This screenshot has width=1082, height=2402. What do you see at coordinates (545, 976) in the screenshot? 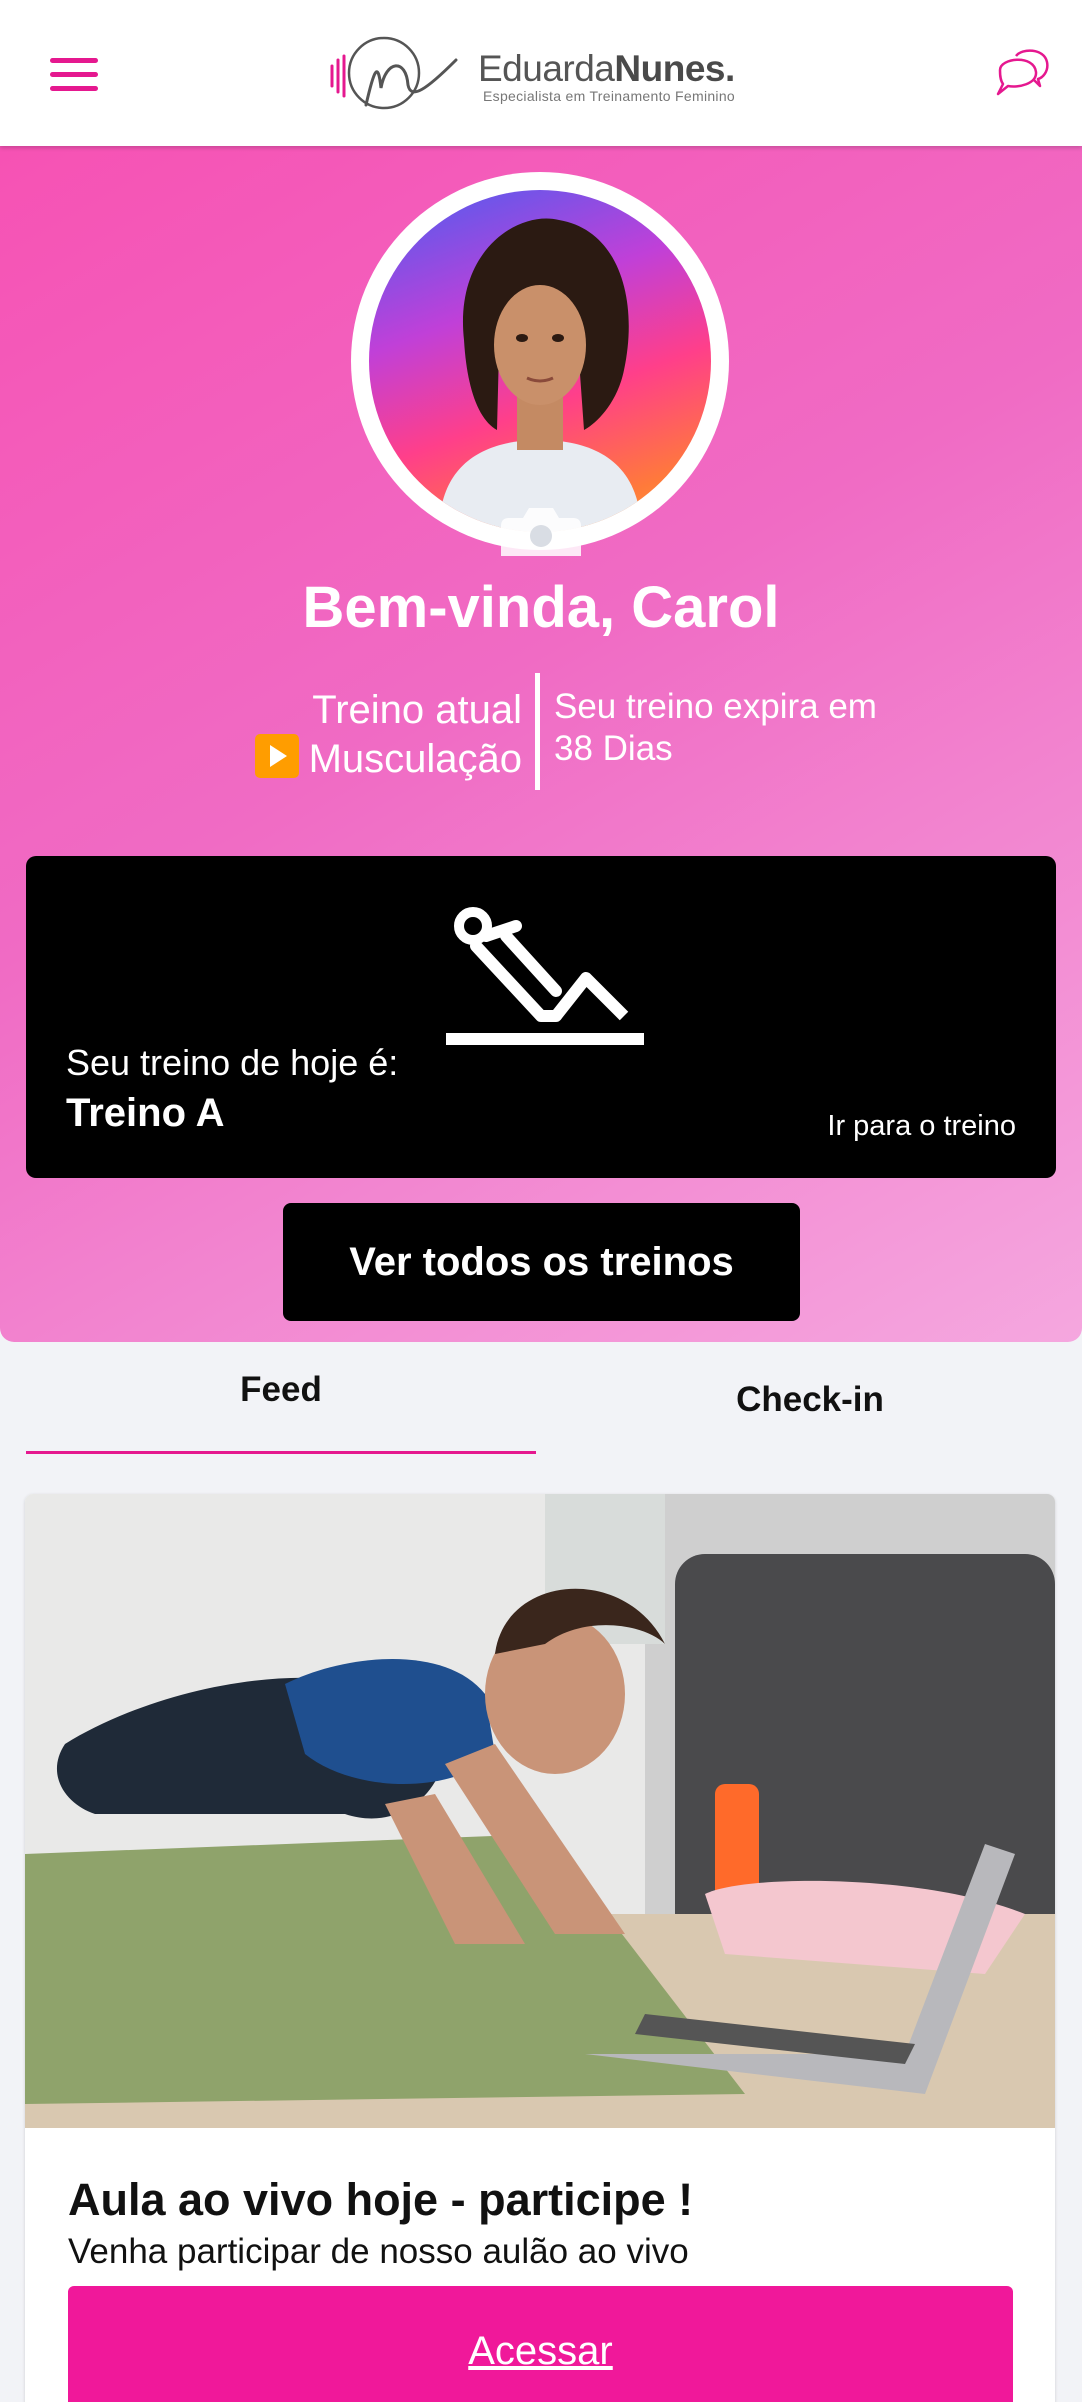
I see `exercise-stretch-icon` at bounding box center [545, 976].